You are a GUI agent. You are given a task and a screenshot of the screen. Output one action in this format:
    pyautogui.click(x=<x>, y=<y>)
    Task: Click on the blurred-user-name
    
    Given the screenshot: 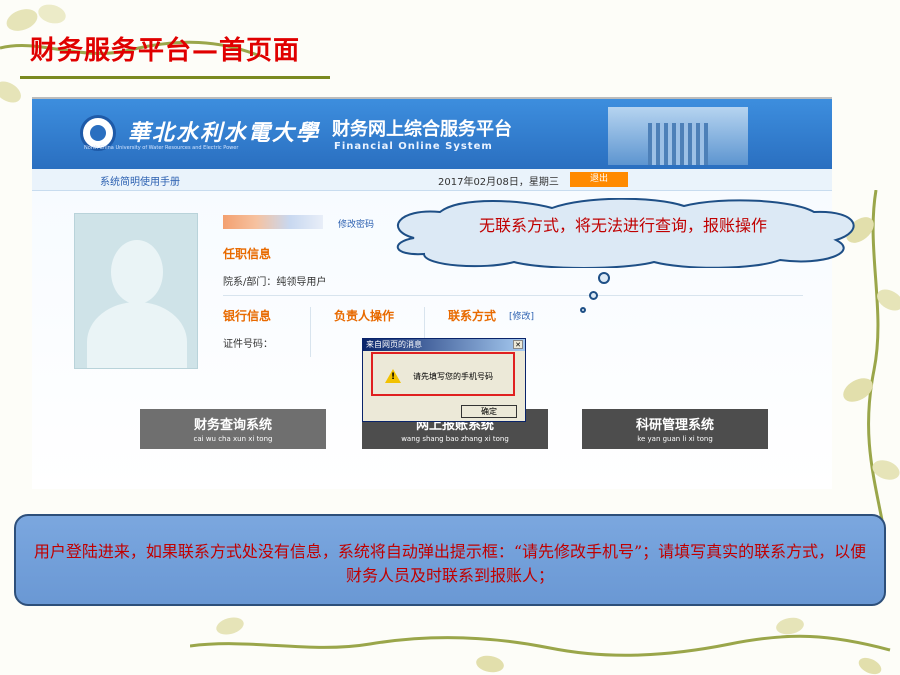 What is the action you would take?
    pyautogui.click(x=273, y=222)
    